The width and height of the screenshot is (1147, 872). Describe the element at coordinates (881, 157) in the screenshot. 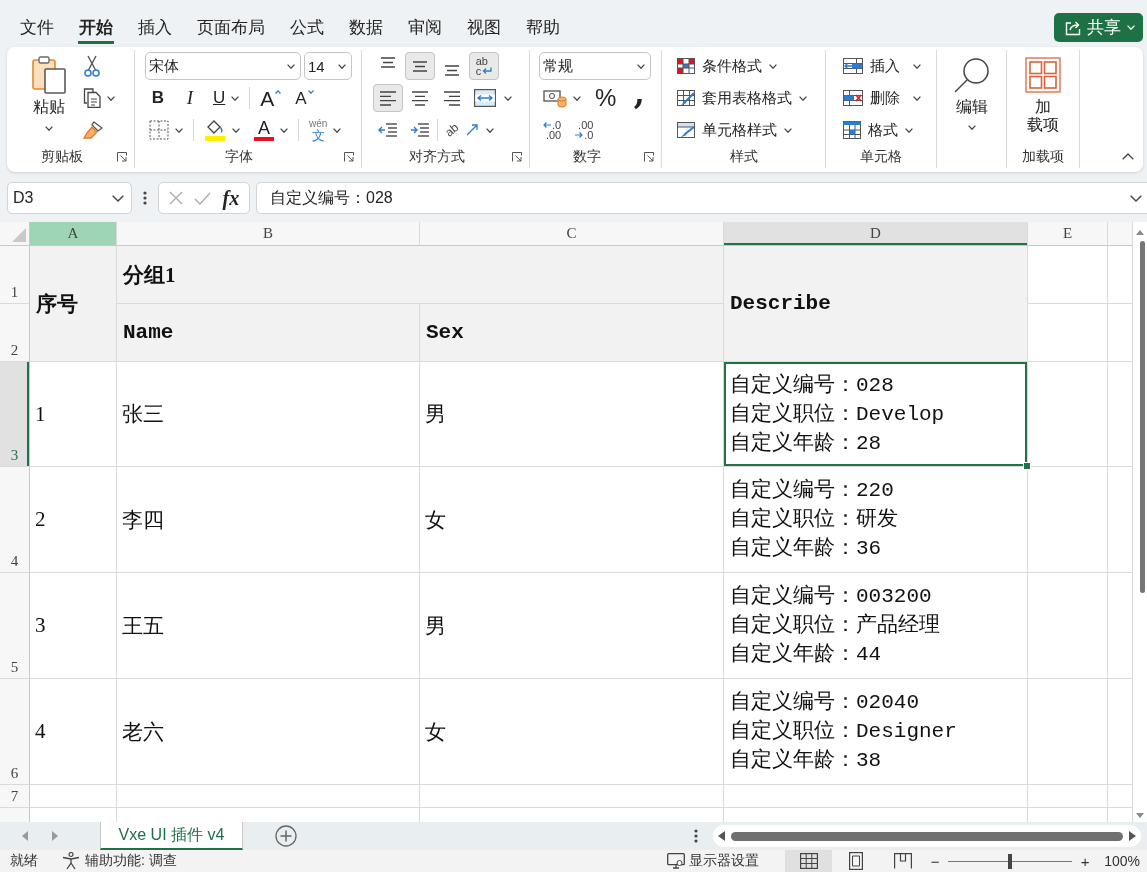

I see `group-label: 单元格` at that location.